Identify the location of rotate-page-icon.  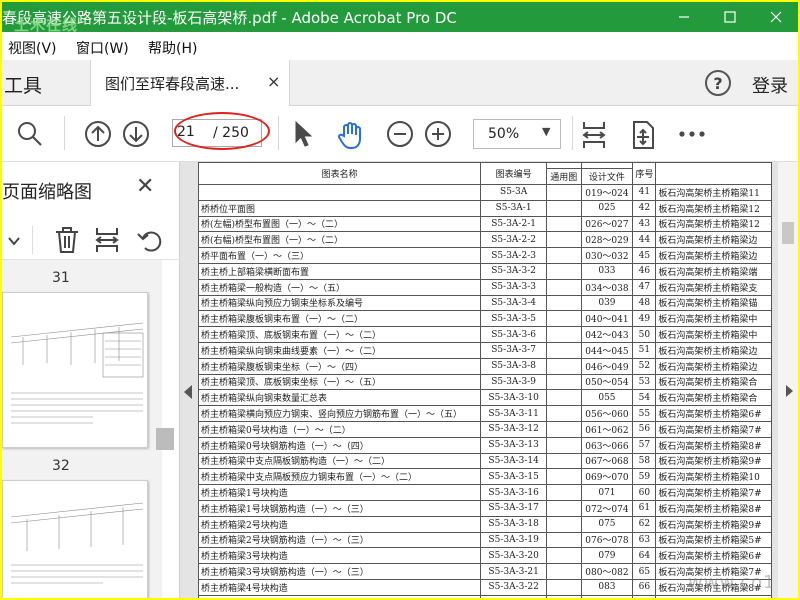
(150, 242).